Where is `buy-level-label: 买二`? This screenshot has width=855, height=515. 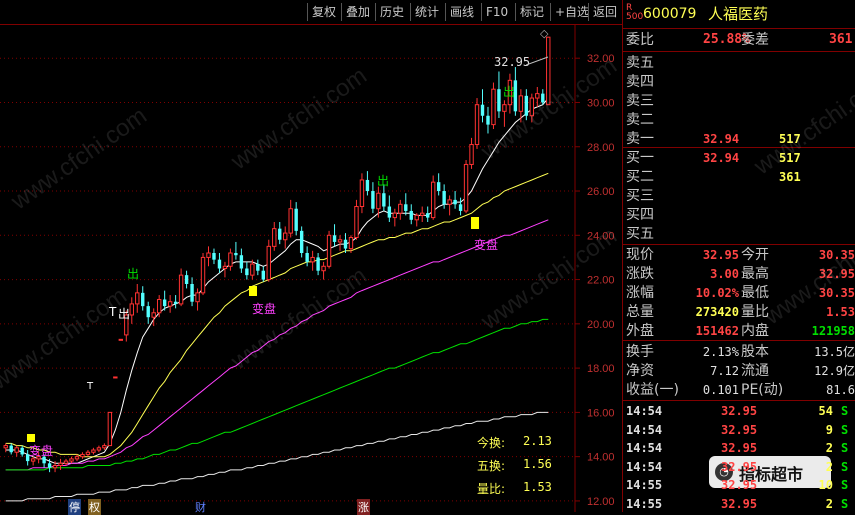 buy-level-label: 买二 is located at coordinates (640, 177).